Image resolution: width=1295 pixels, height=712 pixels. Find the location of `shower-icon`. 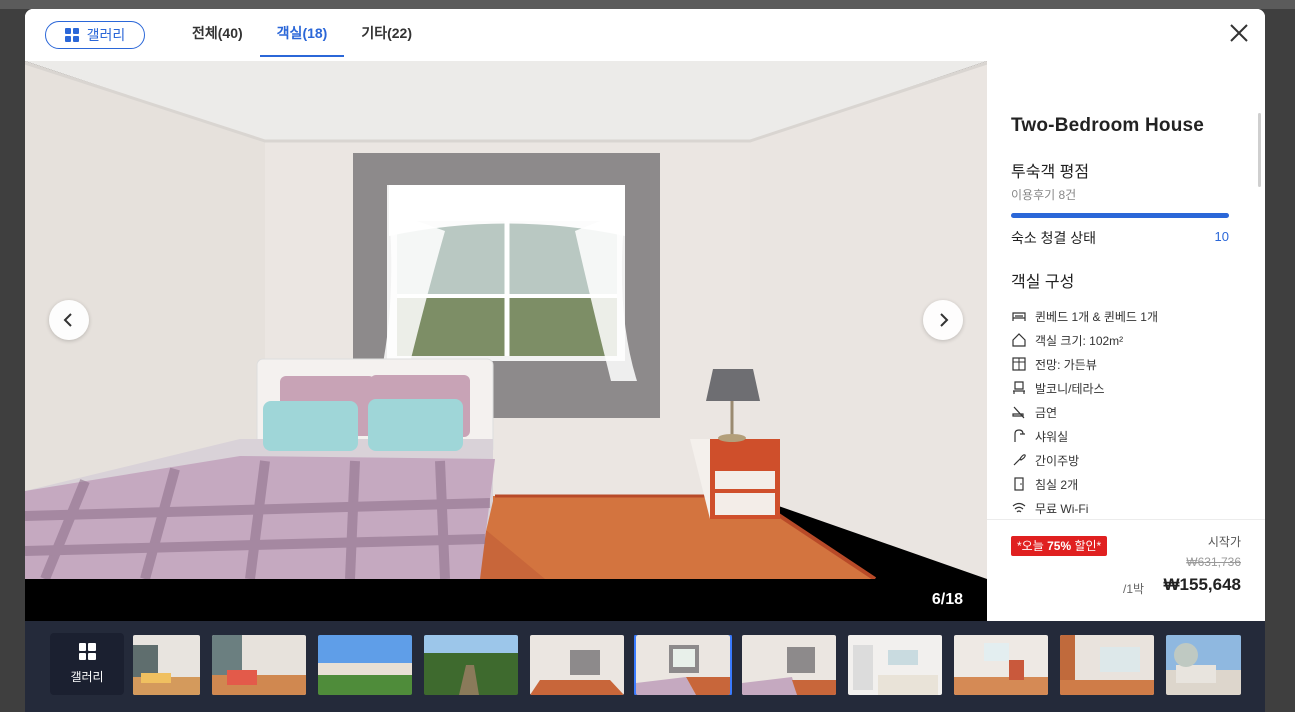

shower-icon is located at coordinates (1019, 435).